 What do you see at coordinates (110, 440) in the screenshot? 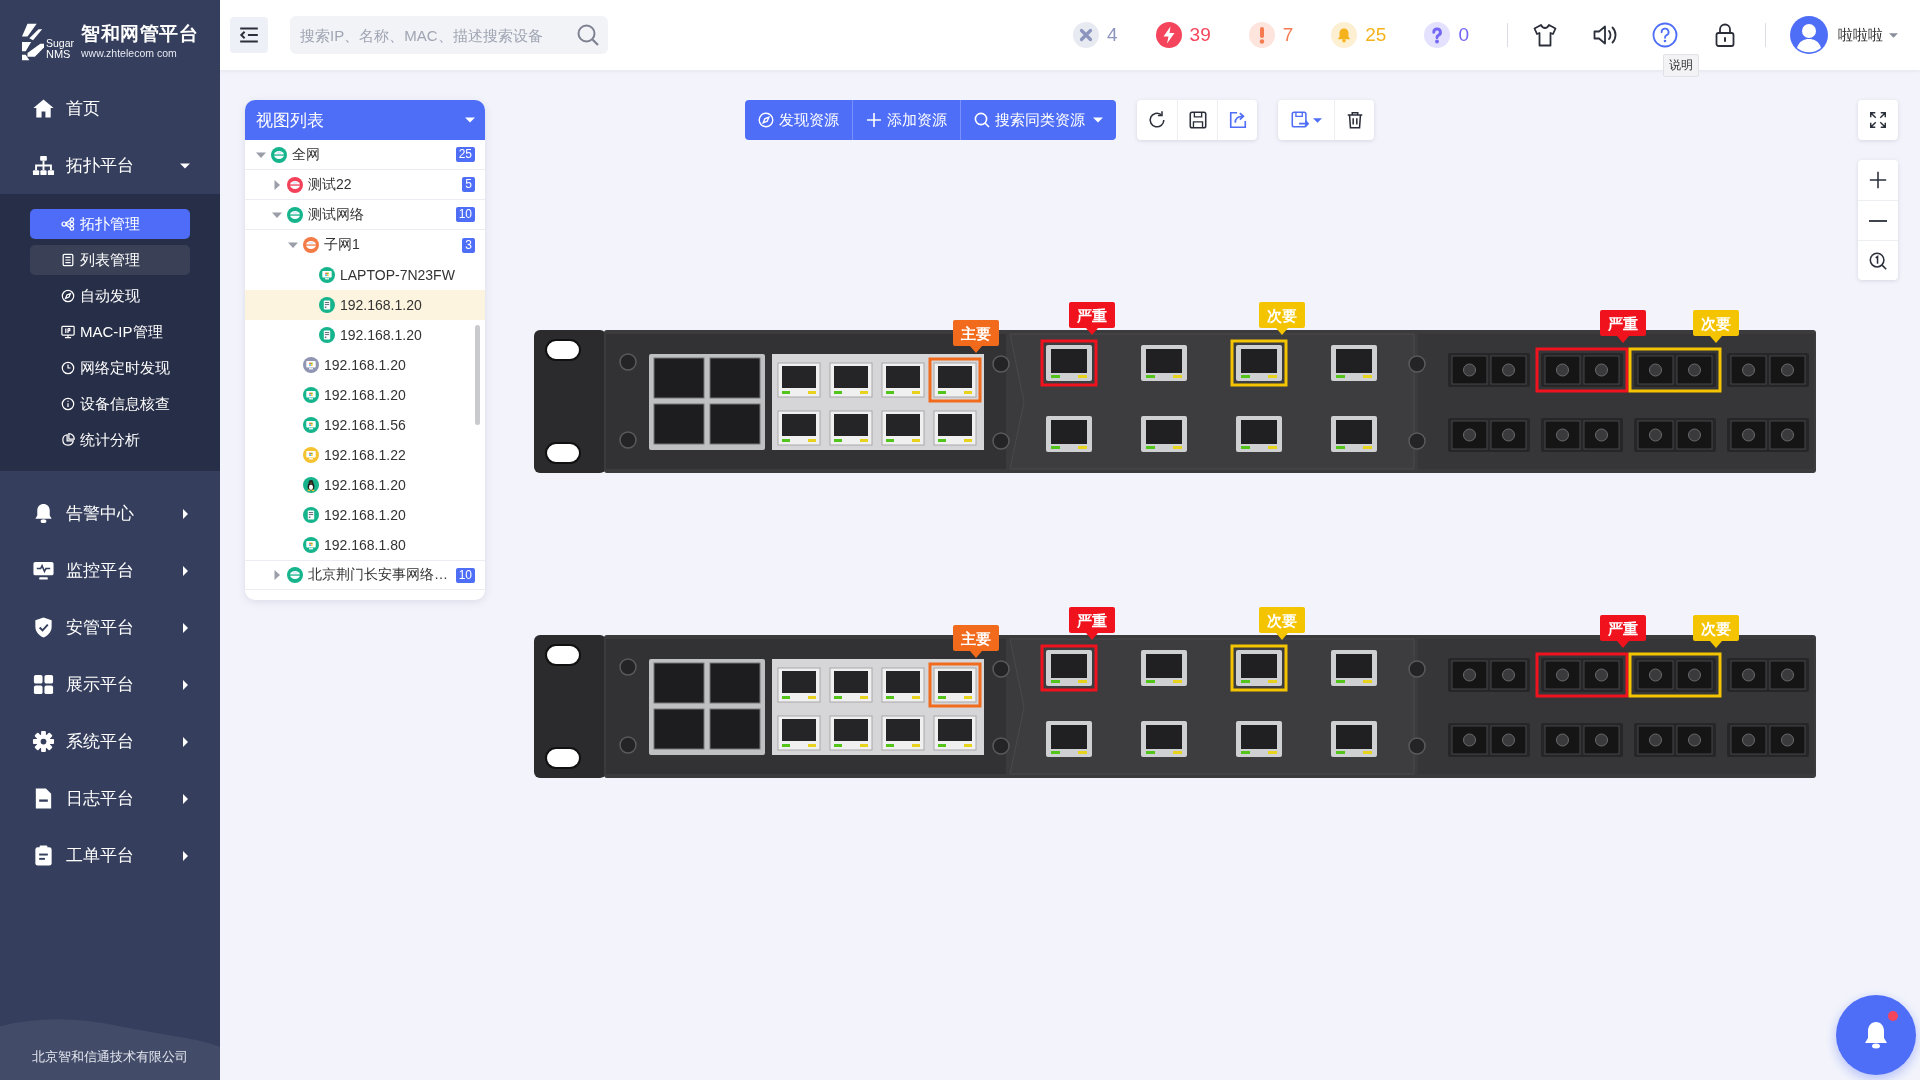
I see `submenu-item: 统计分析` at bounding box center [110, 440].